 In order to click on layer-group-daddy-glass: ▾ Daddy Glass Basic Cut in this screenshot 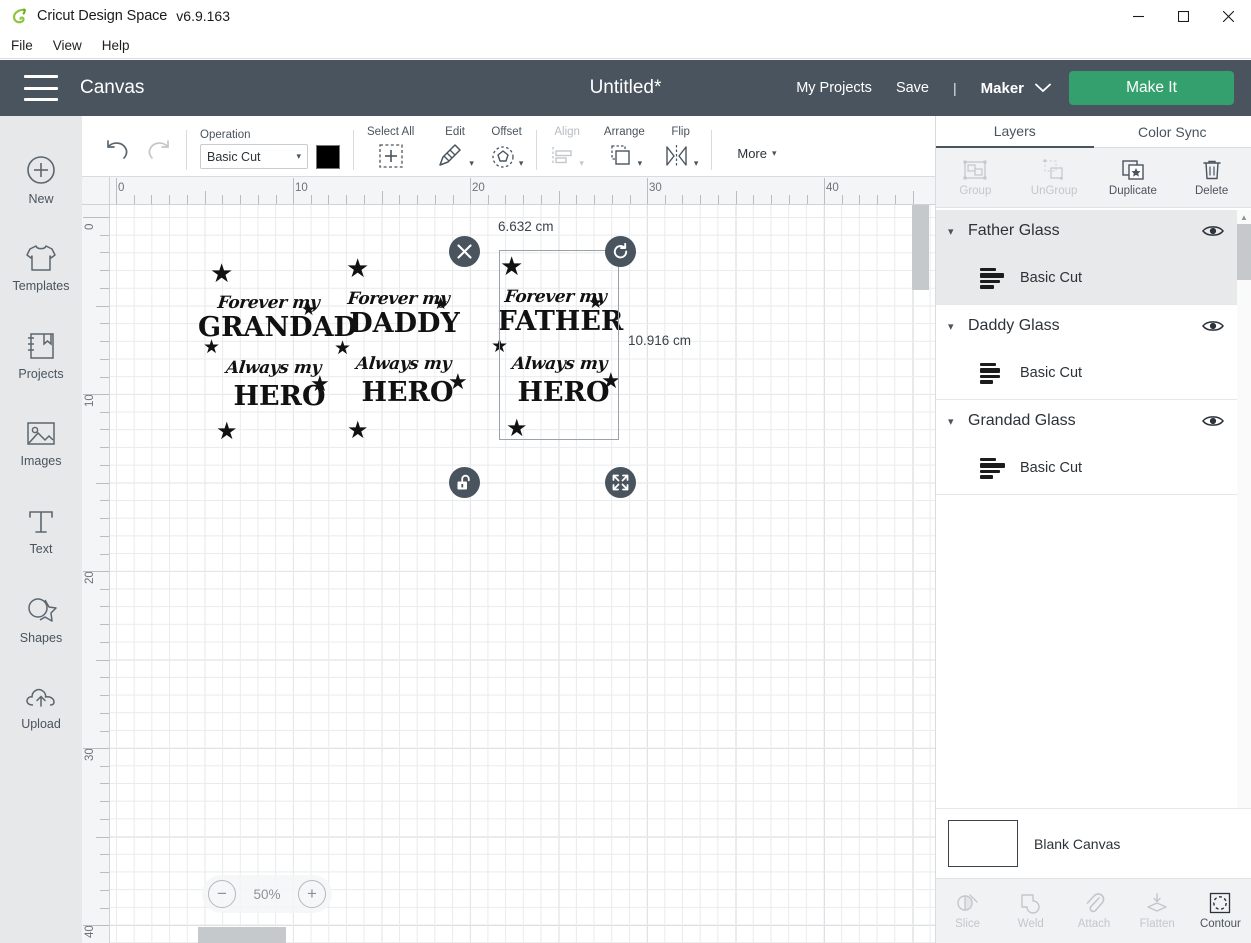, I will do `click(1093, 352)`.